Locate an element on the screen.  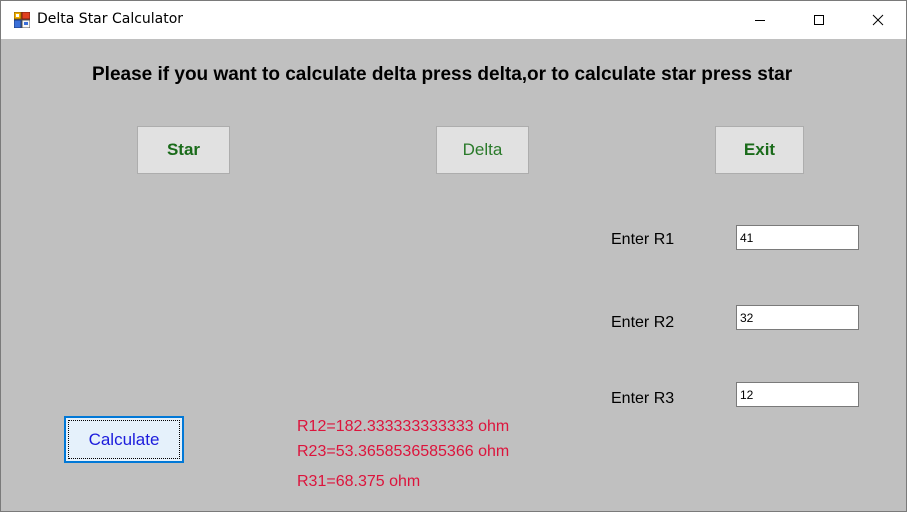
close-icon is located at coordinates (878, 20).